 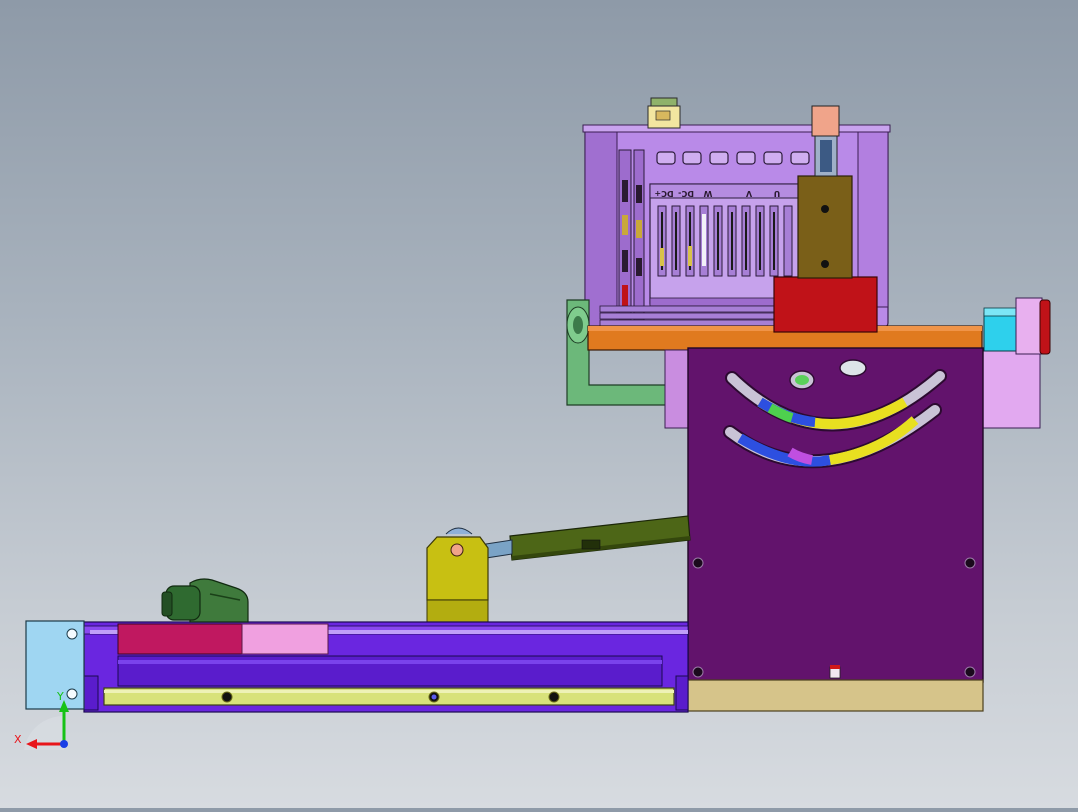 What do you see at coordinates (285, 639) in the screenshot?
I see `pink-rail-plate` at bounding box center [285, 639].